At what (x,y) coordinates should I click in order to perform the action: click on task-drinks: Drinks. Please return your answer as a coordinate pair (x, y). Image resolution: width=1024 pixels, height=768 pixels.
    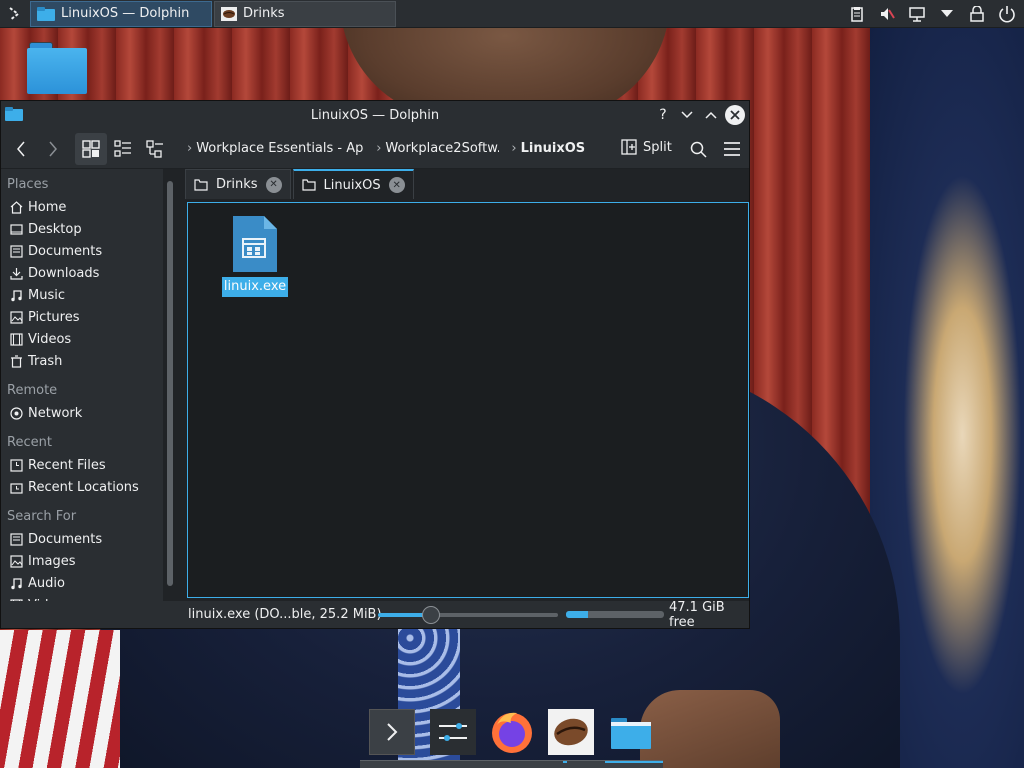
    Looking at the image, I should click on (305, 13).